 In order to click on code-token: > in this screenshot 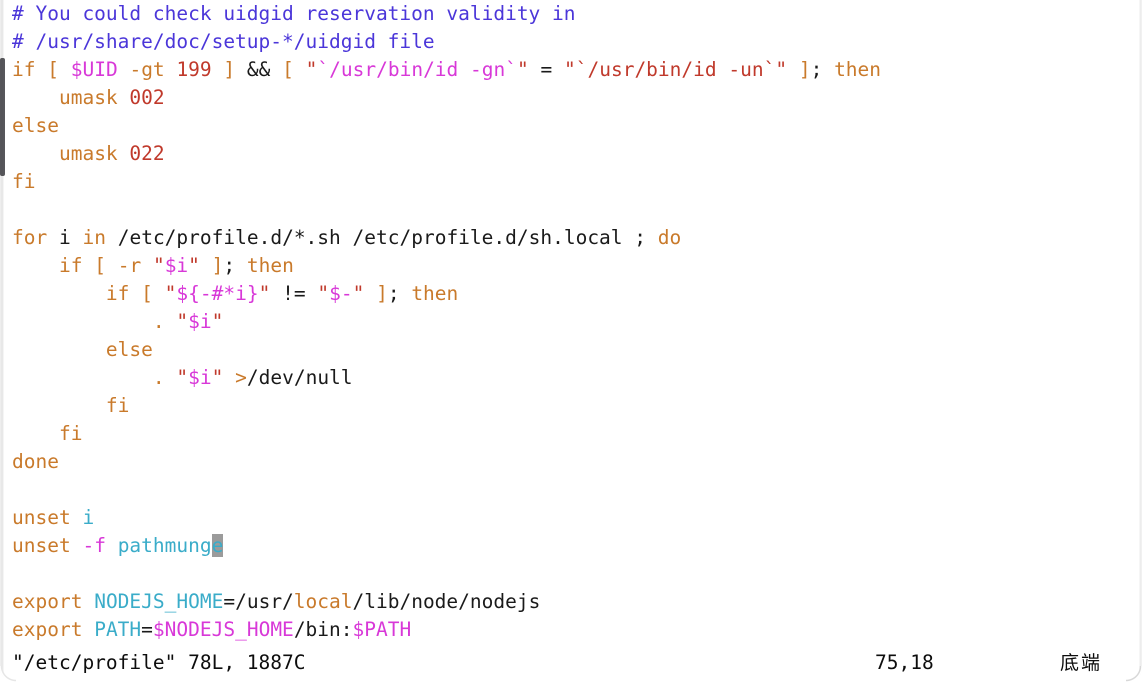, I will do `click(241, 377)`.